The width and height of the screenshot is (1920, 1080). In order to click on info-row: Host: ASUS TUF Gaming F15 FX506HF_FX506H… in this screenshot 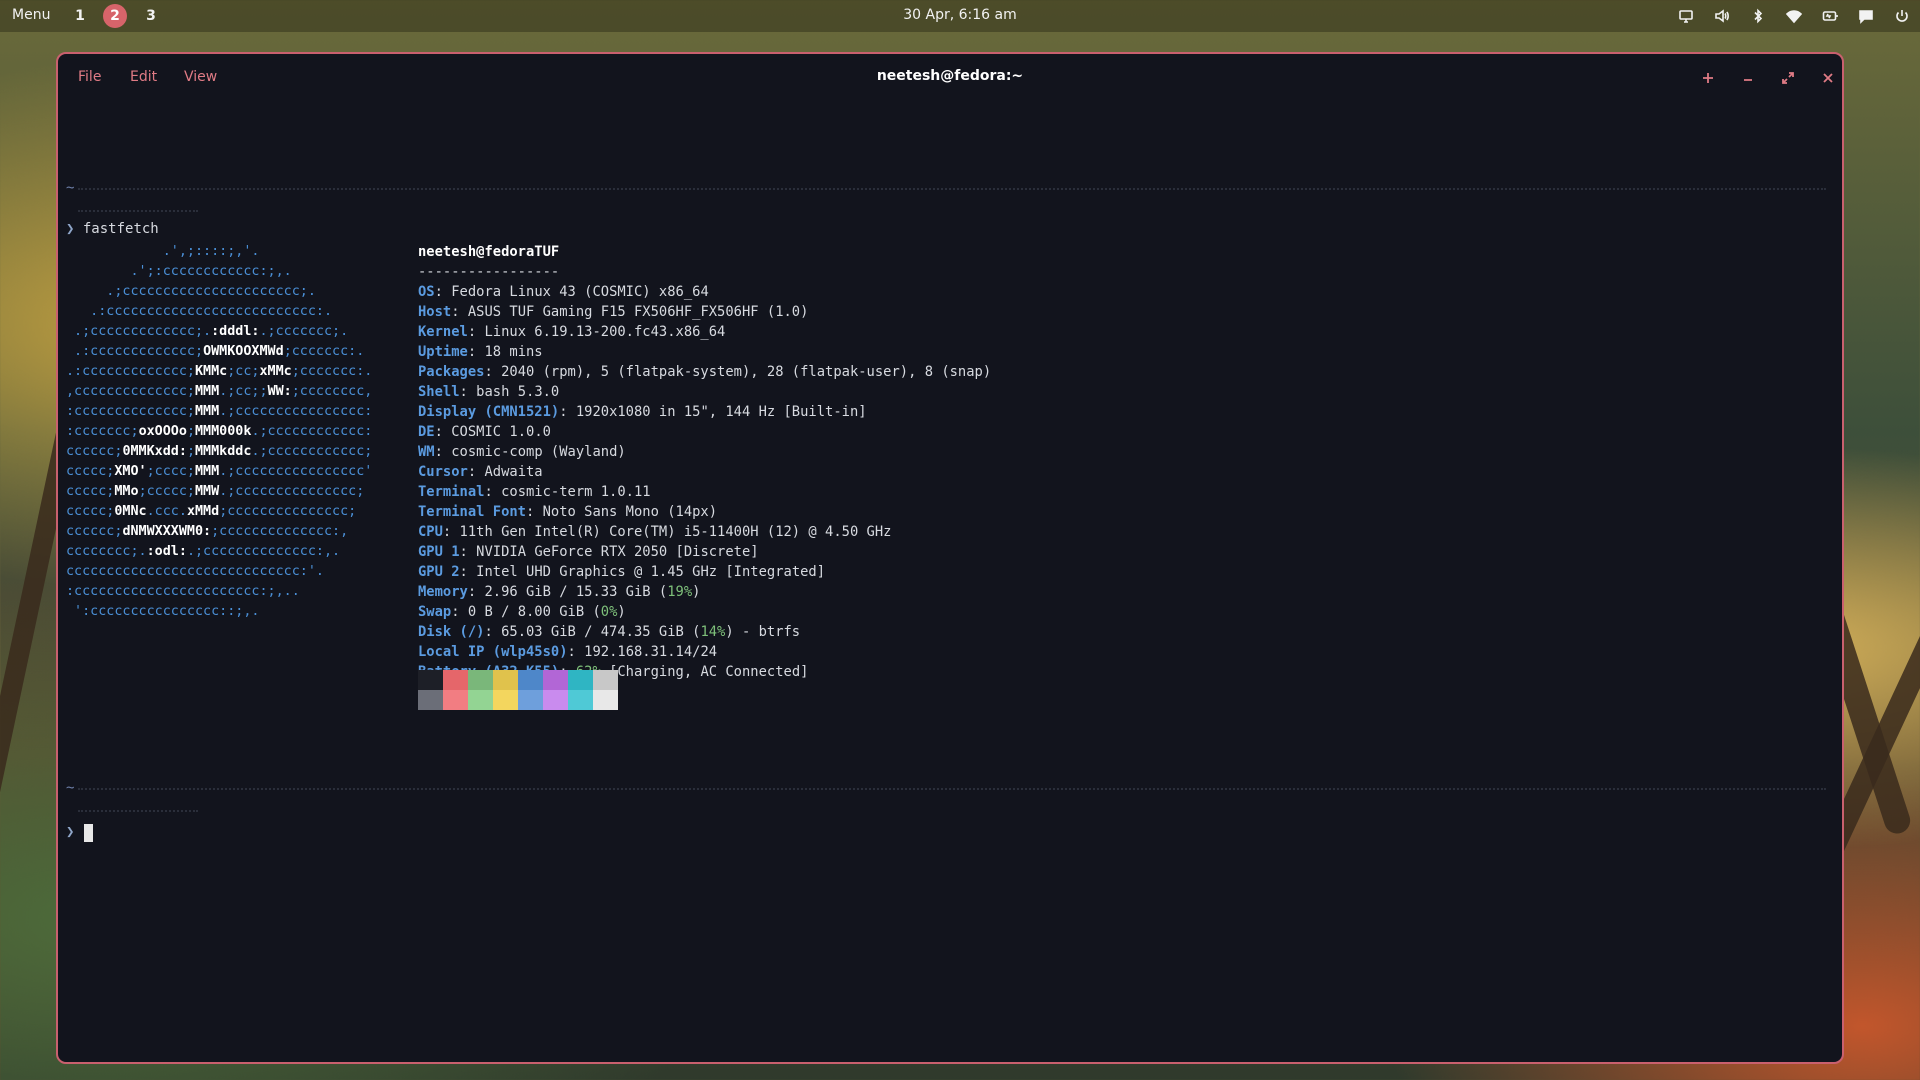, I will do `click(613, 312)`.